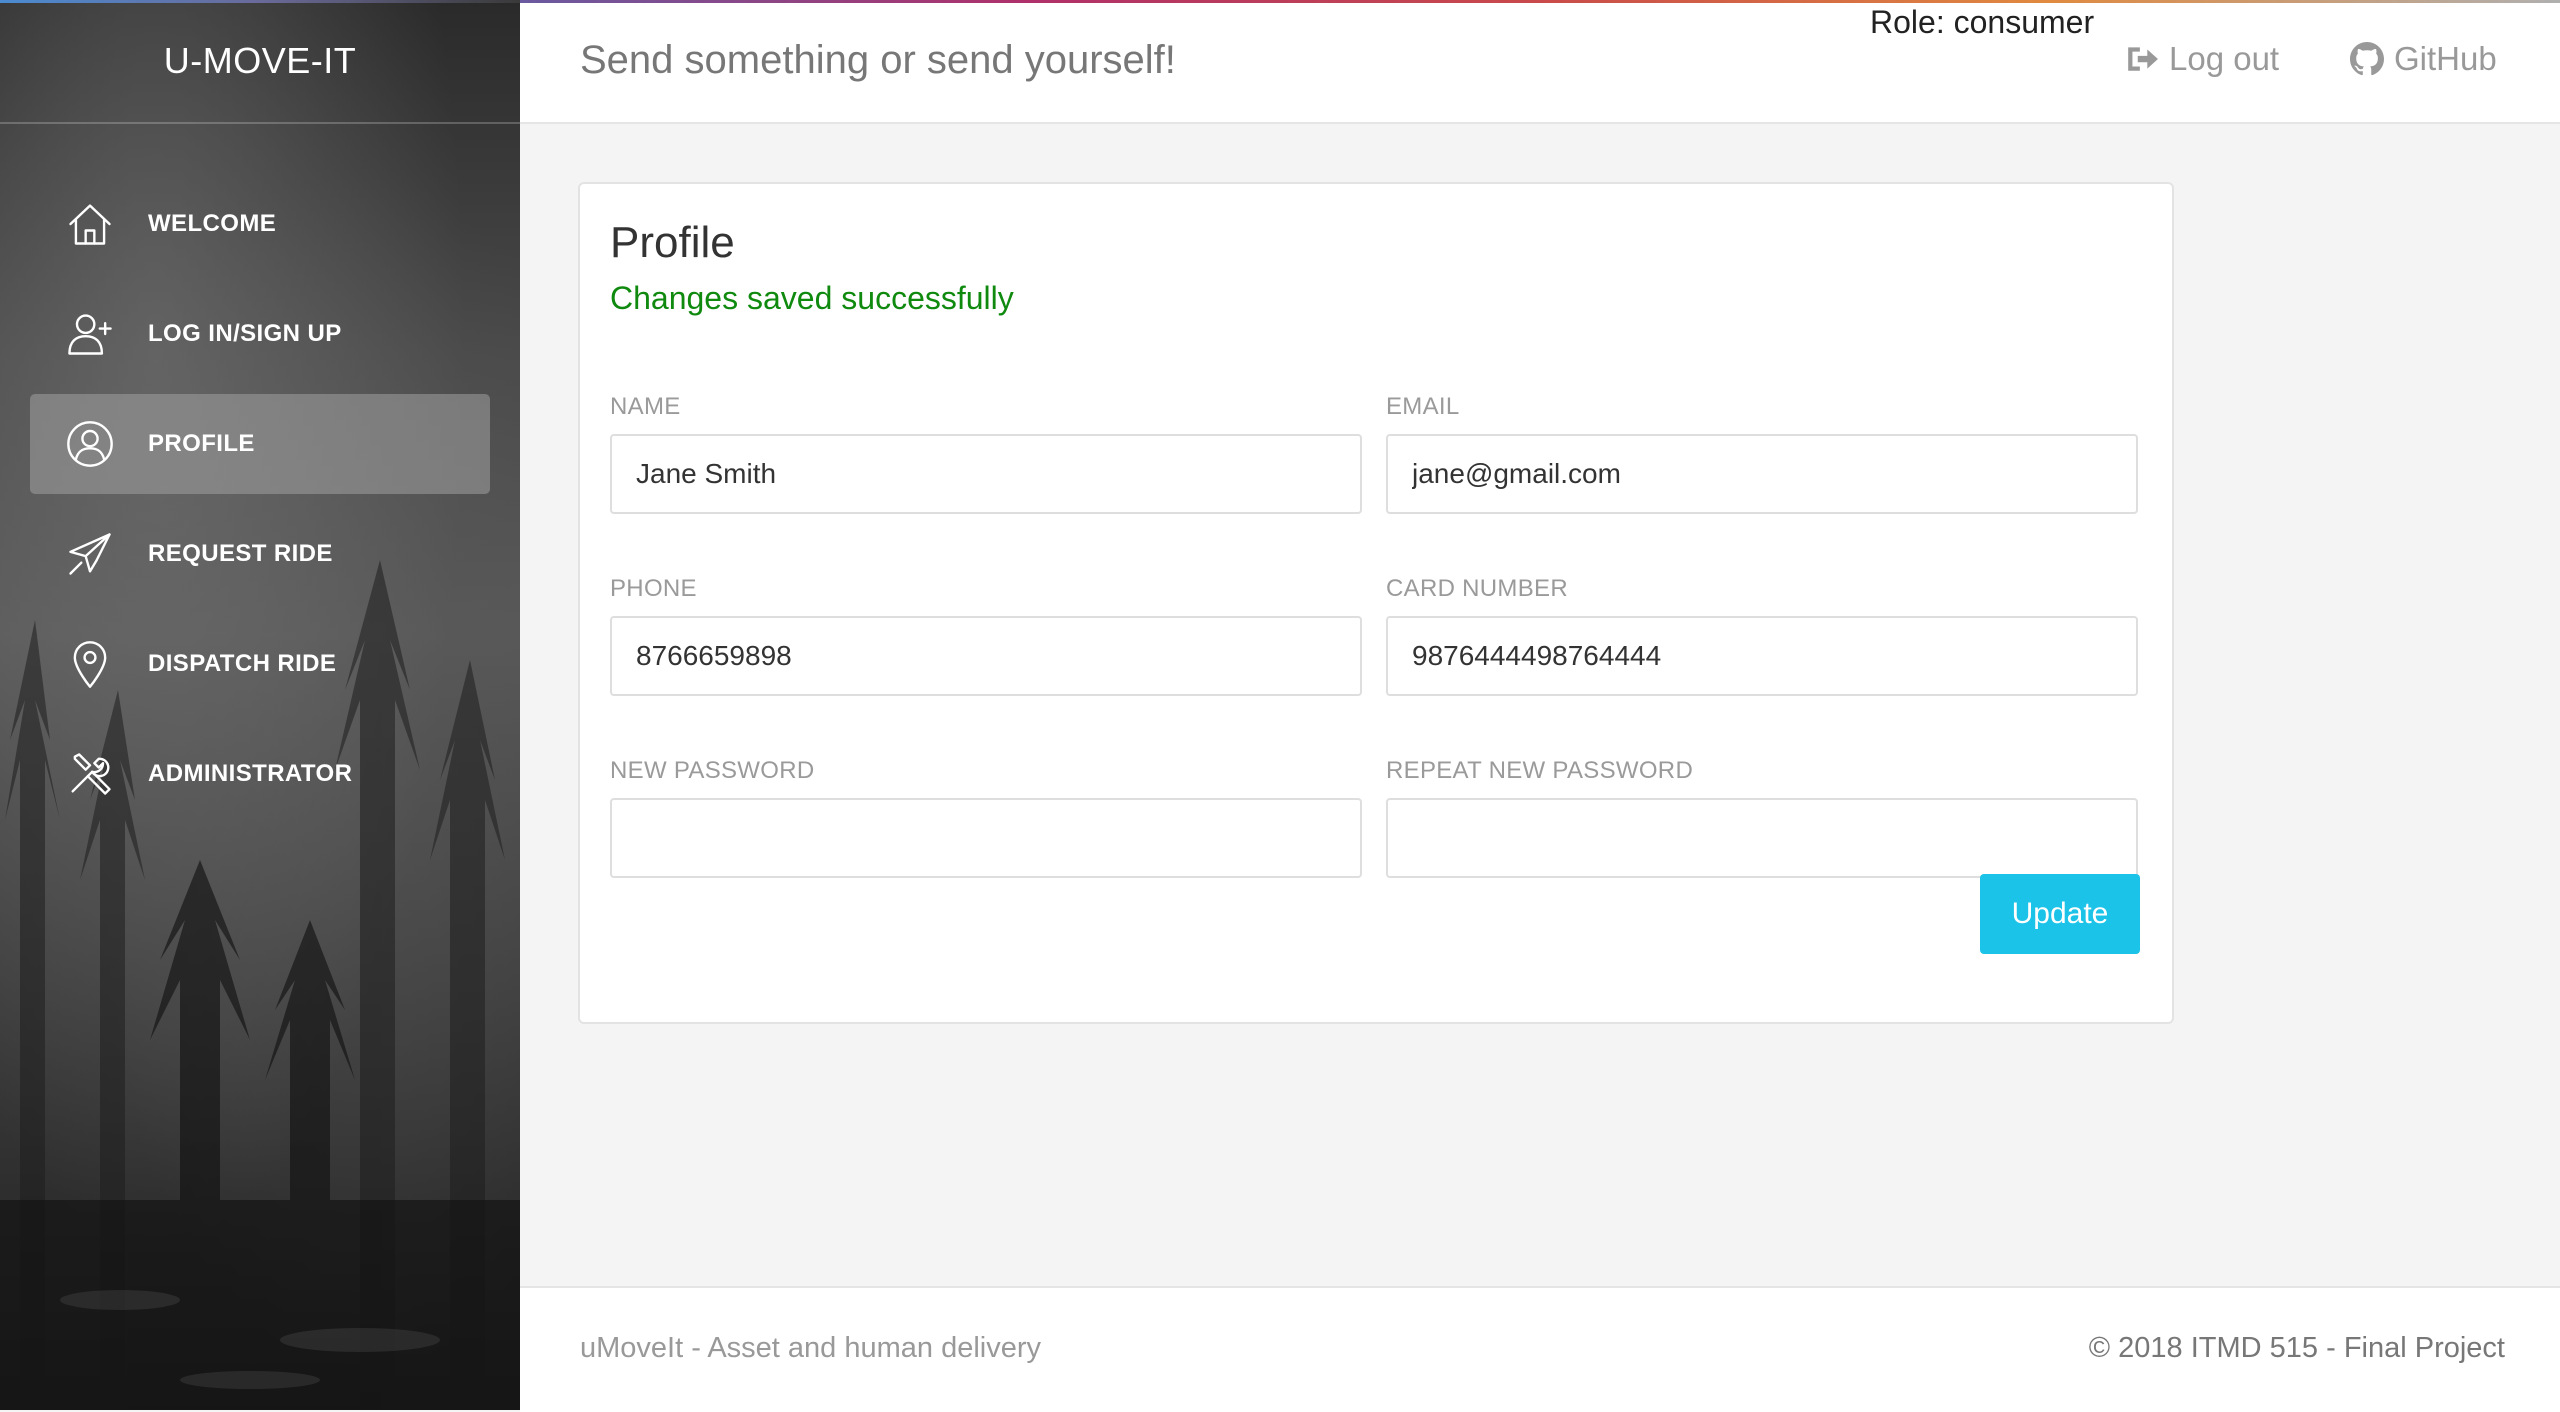 This screenshot has height=1412, width=2560. Describe the element at coordinates (250, 773) in the screenshot. I see `sidebar-item-label: ADMINISTRATOR` at that location.